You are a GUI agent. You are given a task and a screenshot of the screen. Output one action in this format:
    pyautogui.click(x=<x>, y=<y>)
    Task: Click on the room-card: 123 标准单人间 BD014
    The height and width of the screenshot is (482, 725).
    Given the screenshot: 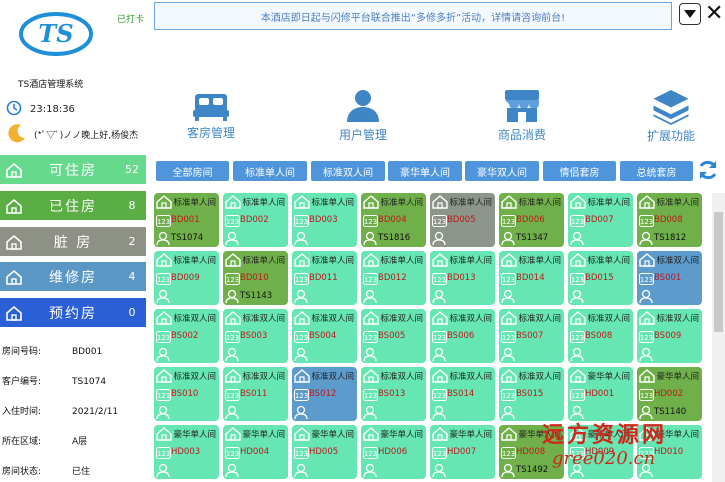 What is the action you would take?
    pyautogui.click(x=531, y=278)
    